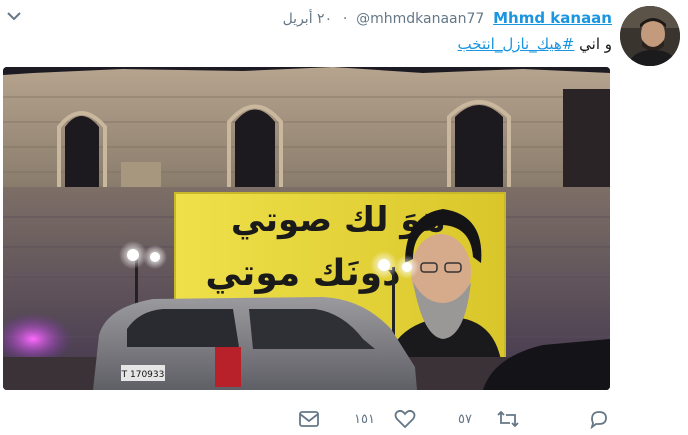 The image size is (688, 435). What do you see at coordinates (255, 343) in the screenshot?
I see `car: T 170933` at bounding box center [255, 343].